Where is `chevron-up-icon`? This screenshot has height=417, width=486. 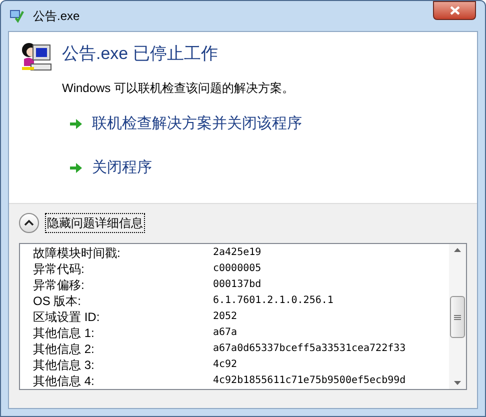
chevron-up-icon is located at coordinates (29, 222).